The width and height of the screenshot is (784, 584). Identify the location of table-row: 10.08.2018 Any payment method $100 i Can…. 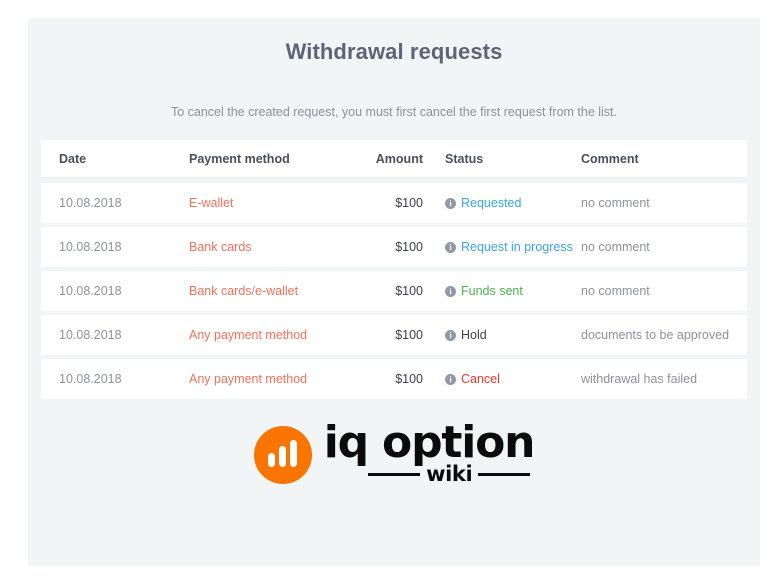
(394, 379).